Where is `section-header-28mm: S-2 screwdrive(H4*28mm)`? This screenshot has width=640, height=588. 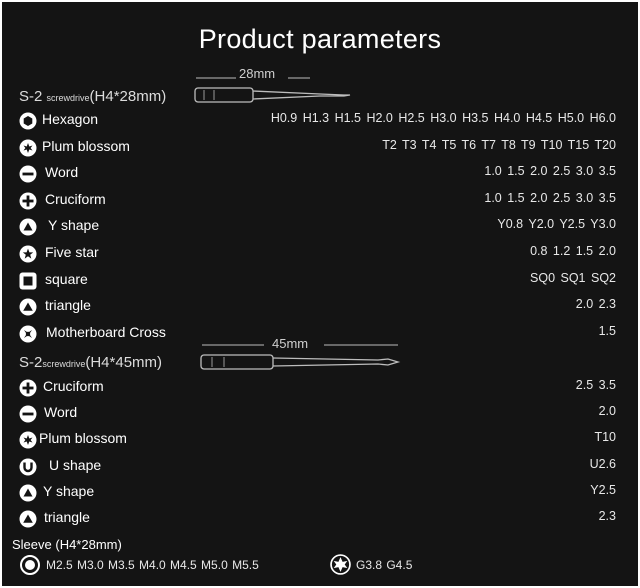
section-header-28mm: S-2 screwdrive(H4*28mm) is located at coordinates (92, 97).